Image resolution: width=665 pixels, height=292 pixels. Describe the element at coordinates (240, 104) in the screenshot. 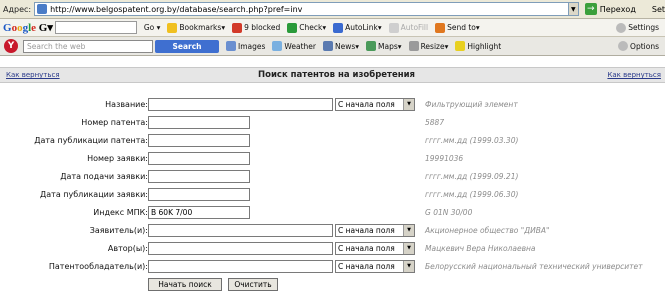

I see `title-input` at that location.